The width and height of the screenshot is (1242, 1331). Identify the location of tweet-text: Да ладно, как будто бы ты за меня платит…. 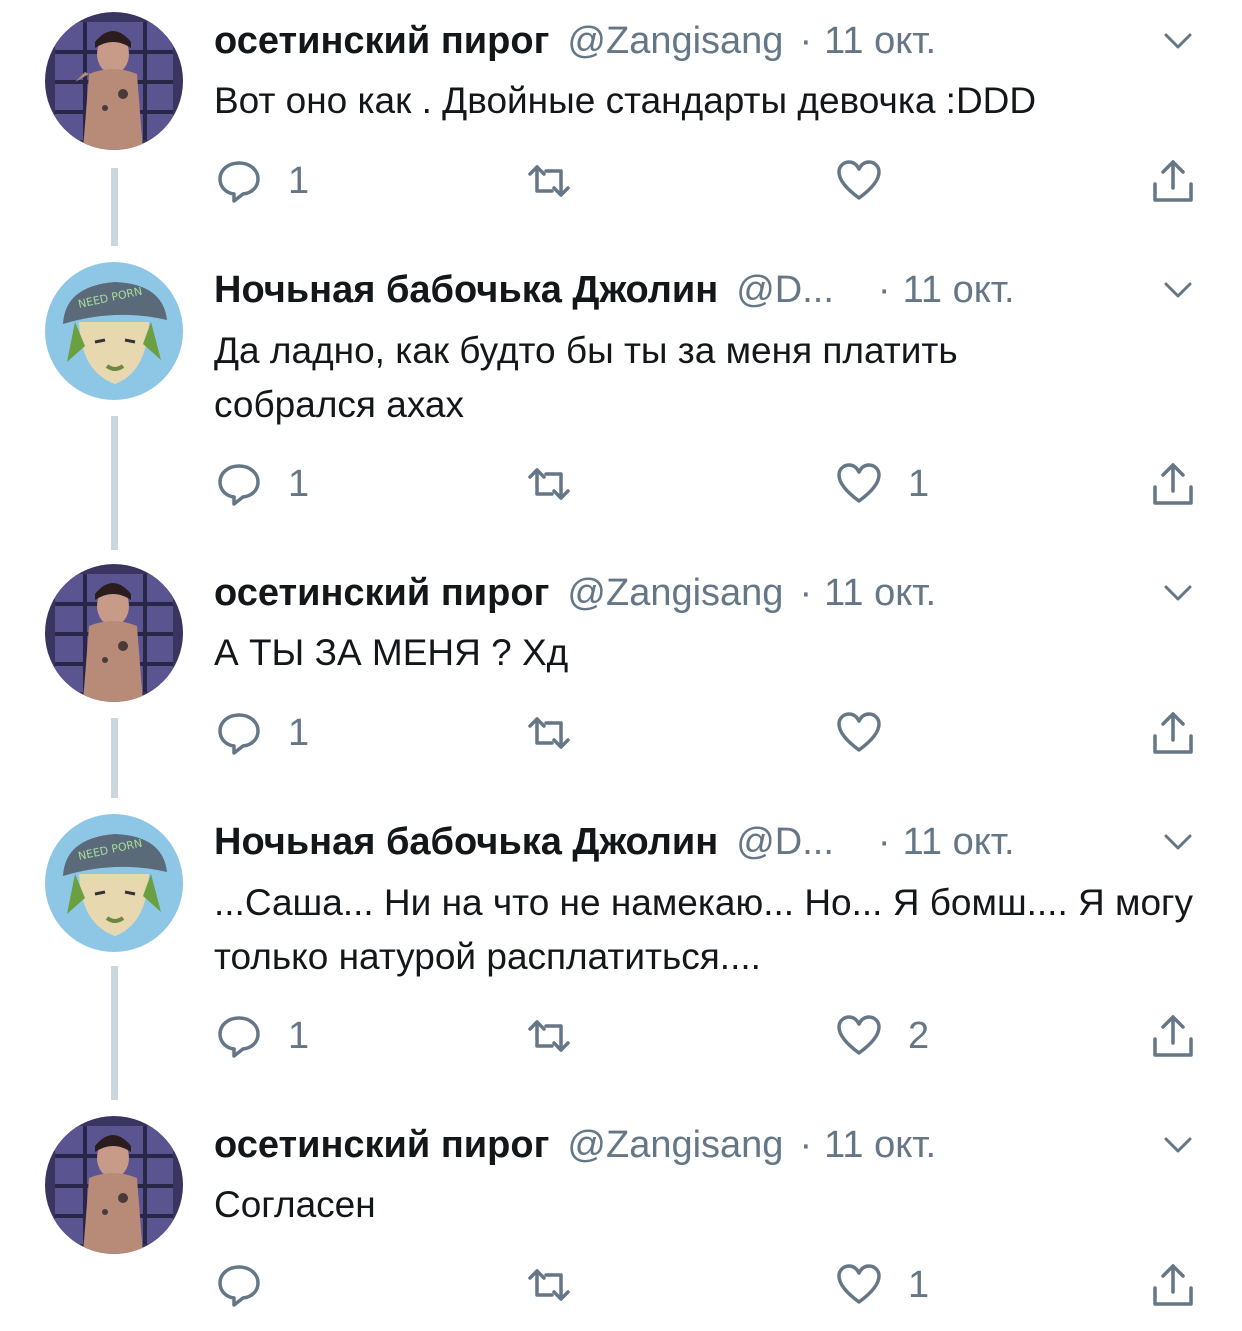
(586, 377).